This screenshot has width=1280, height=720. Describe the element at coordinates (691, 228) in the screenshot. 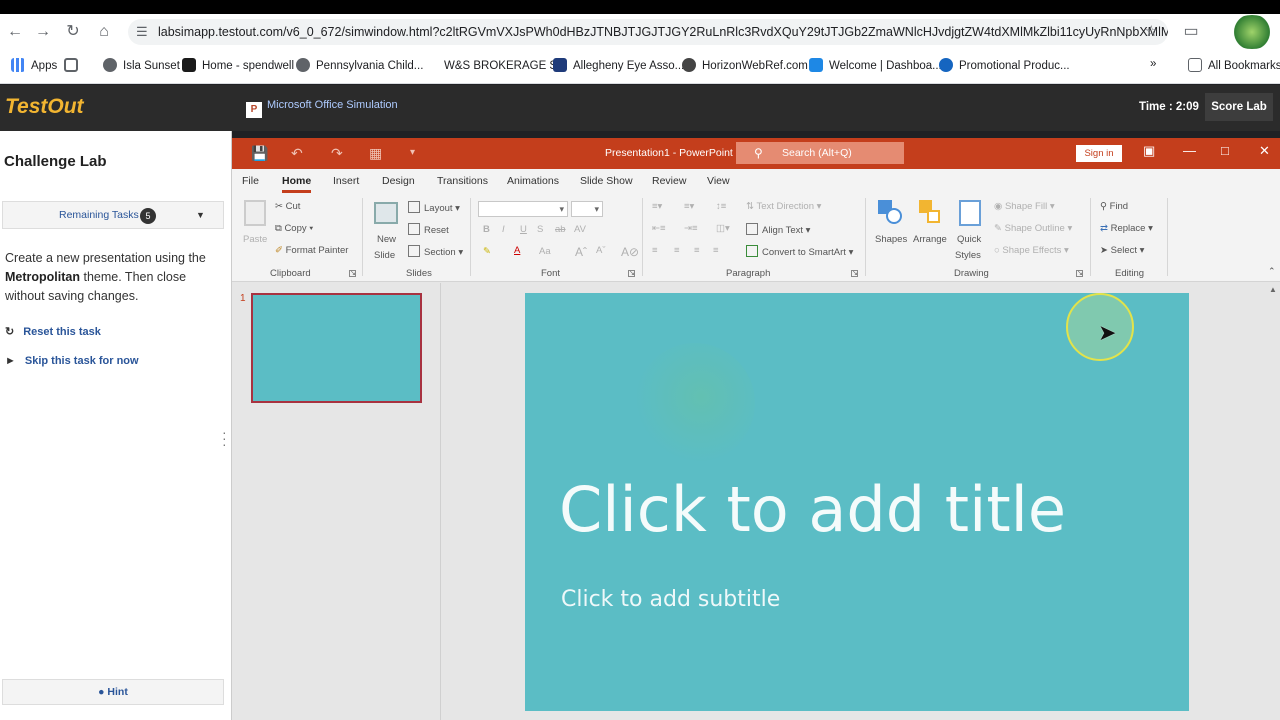

I see `increase-indent-icon: ⇥≡` at that location.